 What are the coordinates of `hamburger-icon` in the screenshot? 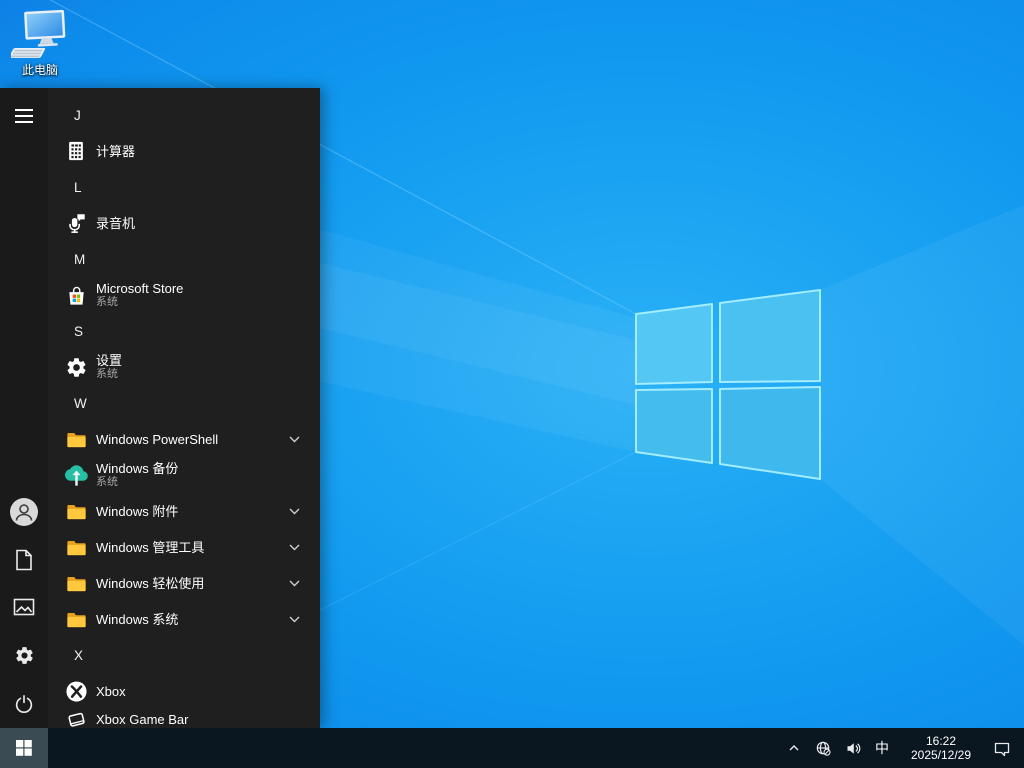 It's located at (24, 116).